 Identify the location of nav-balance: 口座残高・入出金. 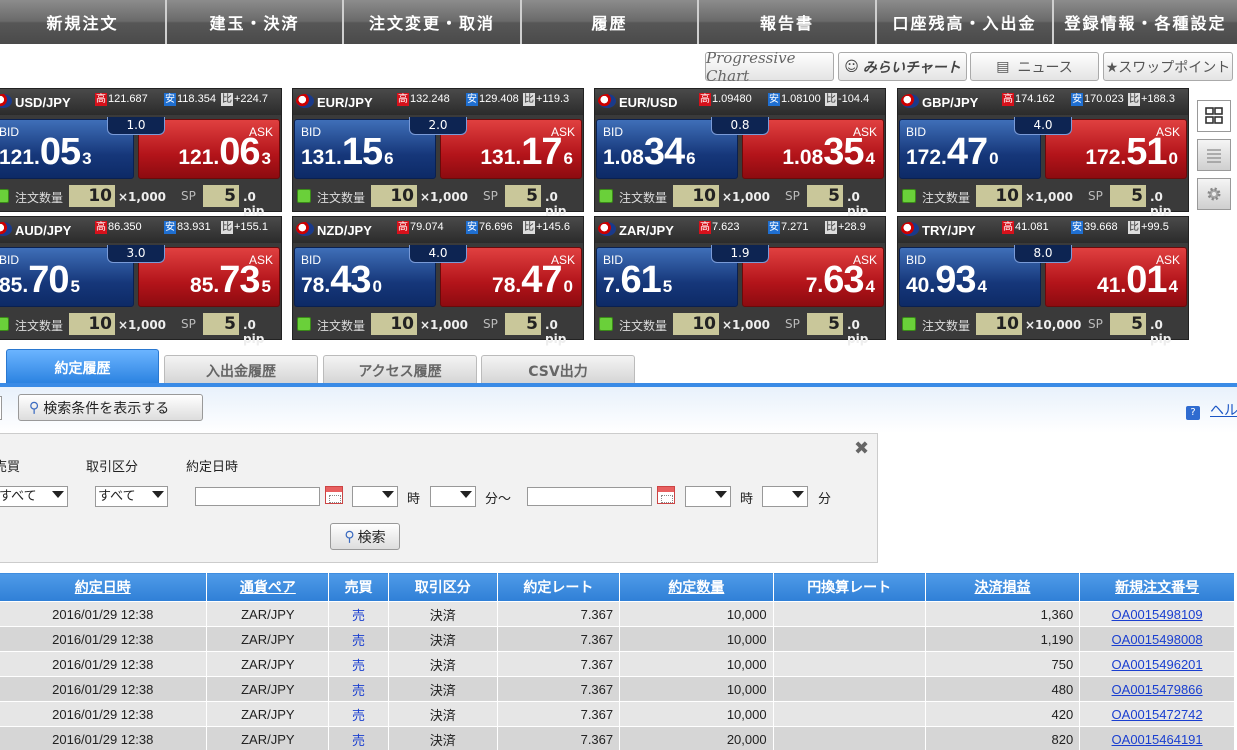
(965, 22).